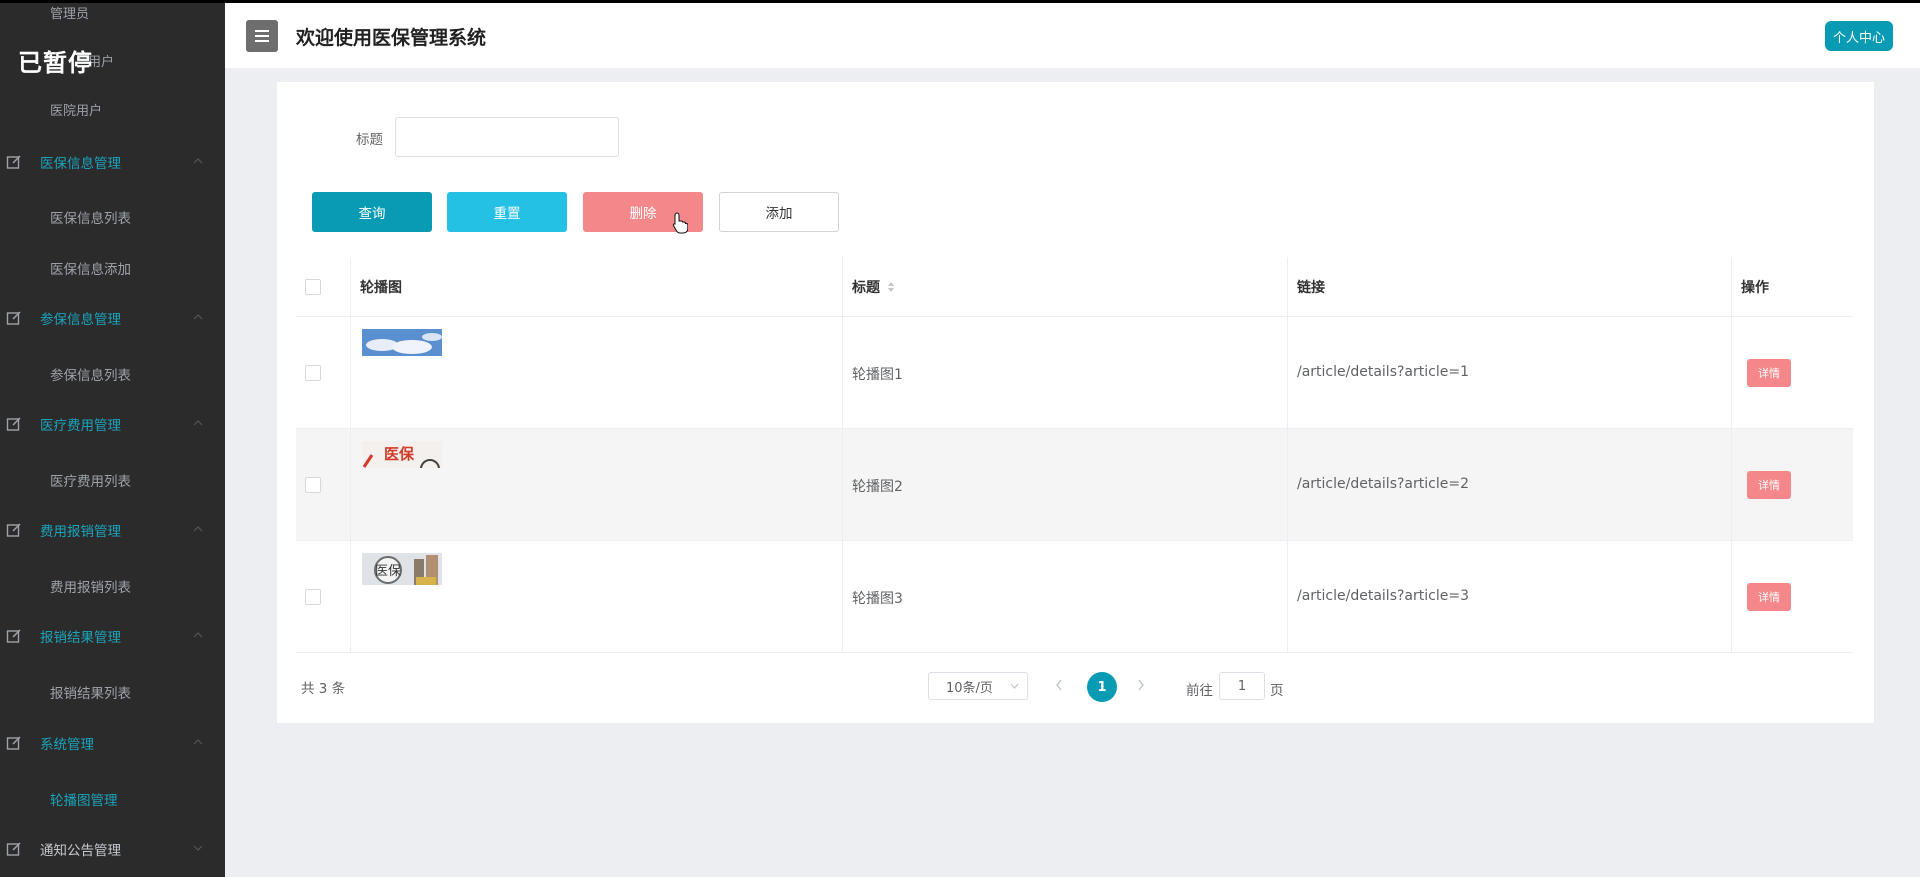 This screenshot has width=1920, height=877. I want to click on sidebar-item-label: 医疗费用列表, so click(90, 482).